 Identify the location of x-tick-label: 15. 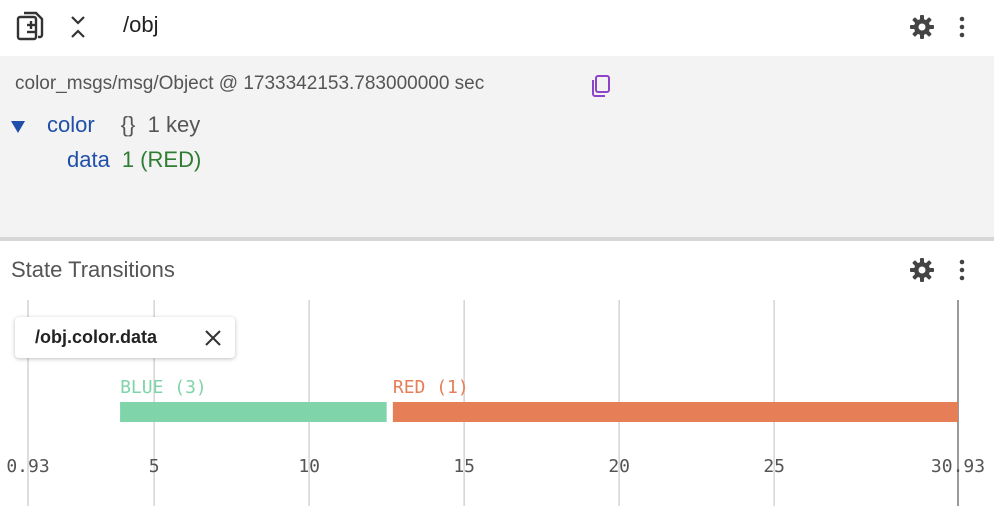
(464, 466).